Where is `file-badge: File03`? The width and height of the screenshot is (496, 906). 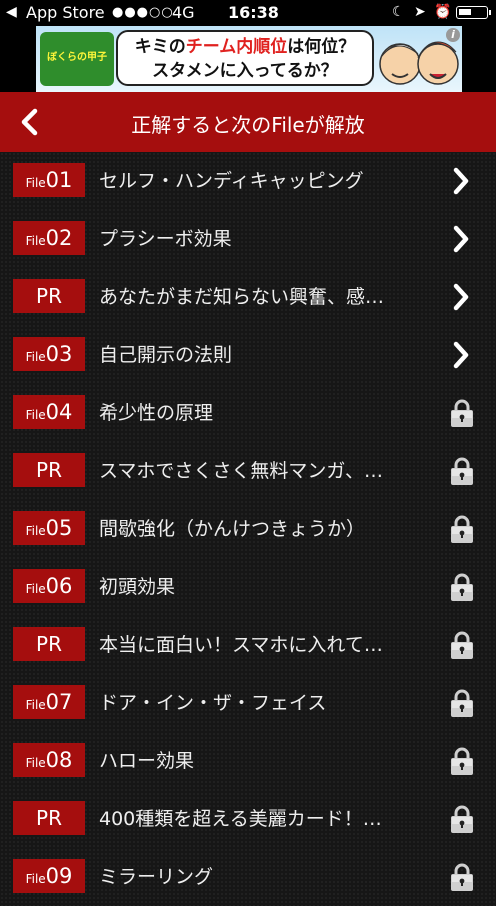
file-badge: File03 is located at coordinates (49, 354).